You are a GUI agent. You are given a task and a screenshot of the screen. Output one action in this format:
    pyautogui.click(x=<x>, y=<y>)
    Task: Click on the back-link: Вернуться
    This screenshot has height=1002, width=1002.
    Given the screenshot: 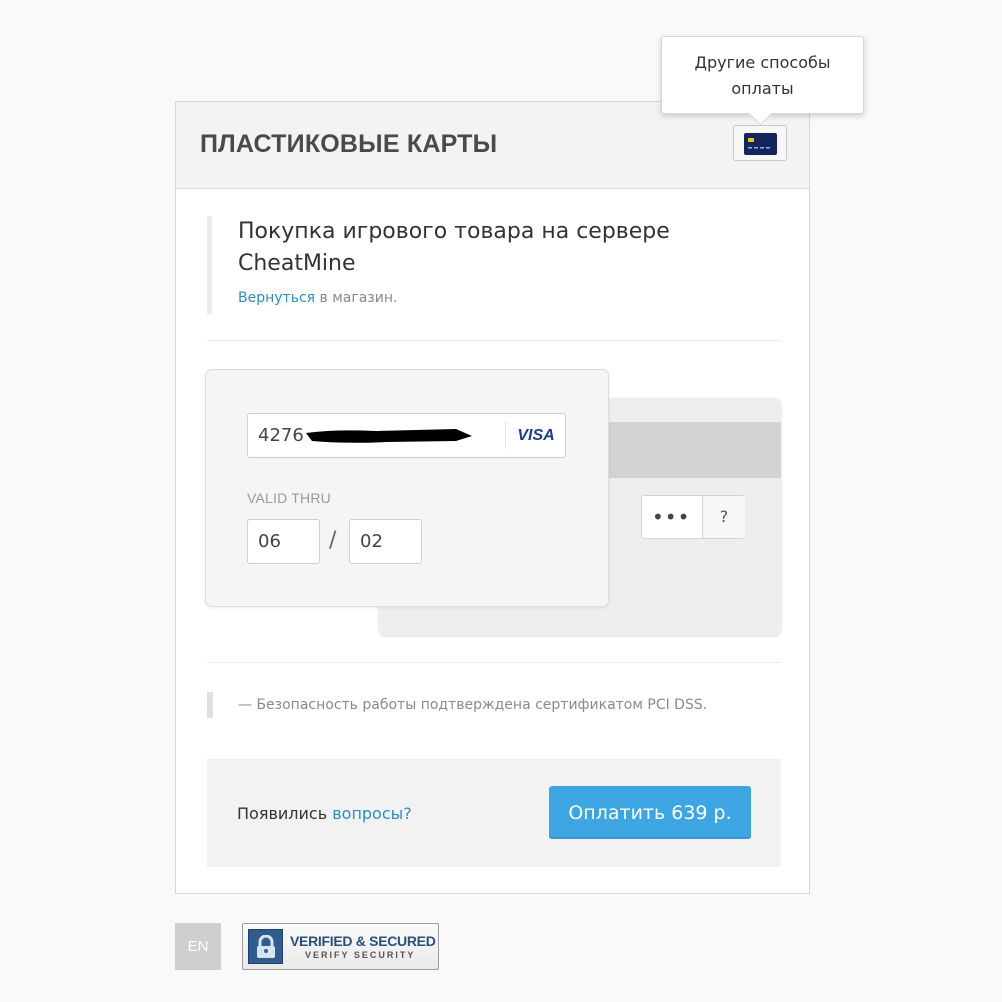 What is the action you would take?
    pyautogui.click(x=276, y=298)
    